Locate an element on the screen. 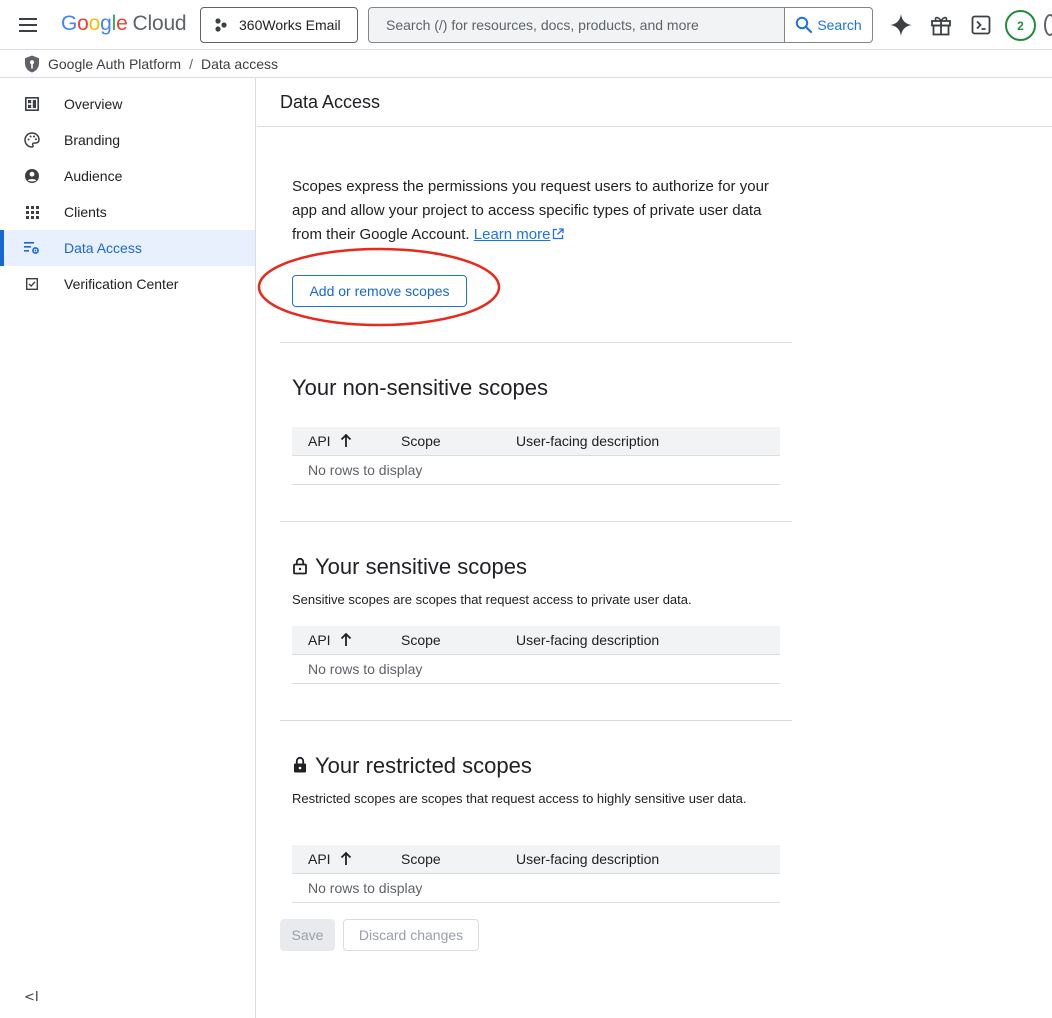  search-button-label: Search is located at coordinates (839, 25).